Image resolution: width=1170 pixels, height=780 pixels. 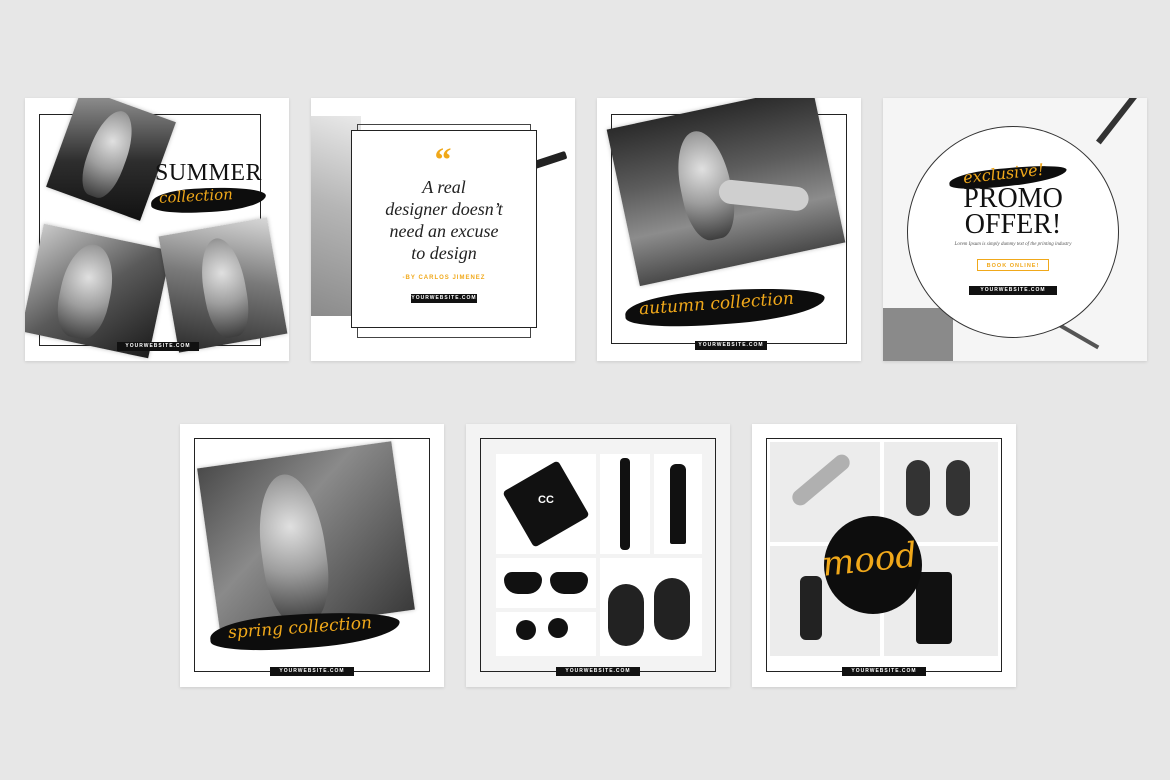 I want to click on compact-logo: CC, so click(x=546, y=500).